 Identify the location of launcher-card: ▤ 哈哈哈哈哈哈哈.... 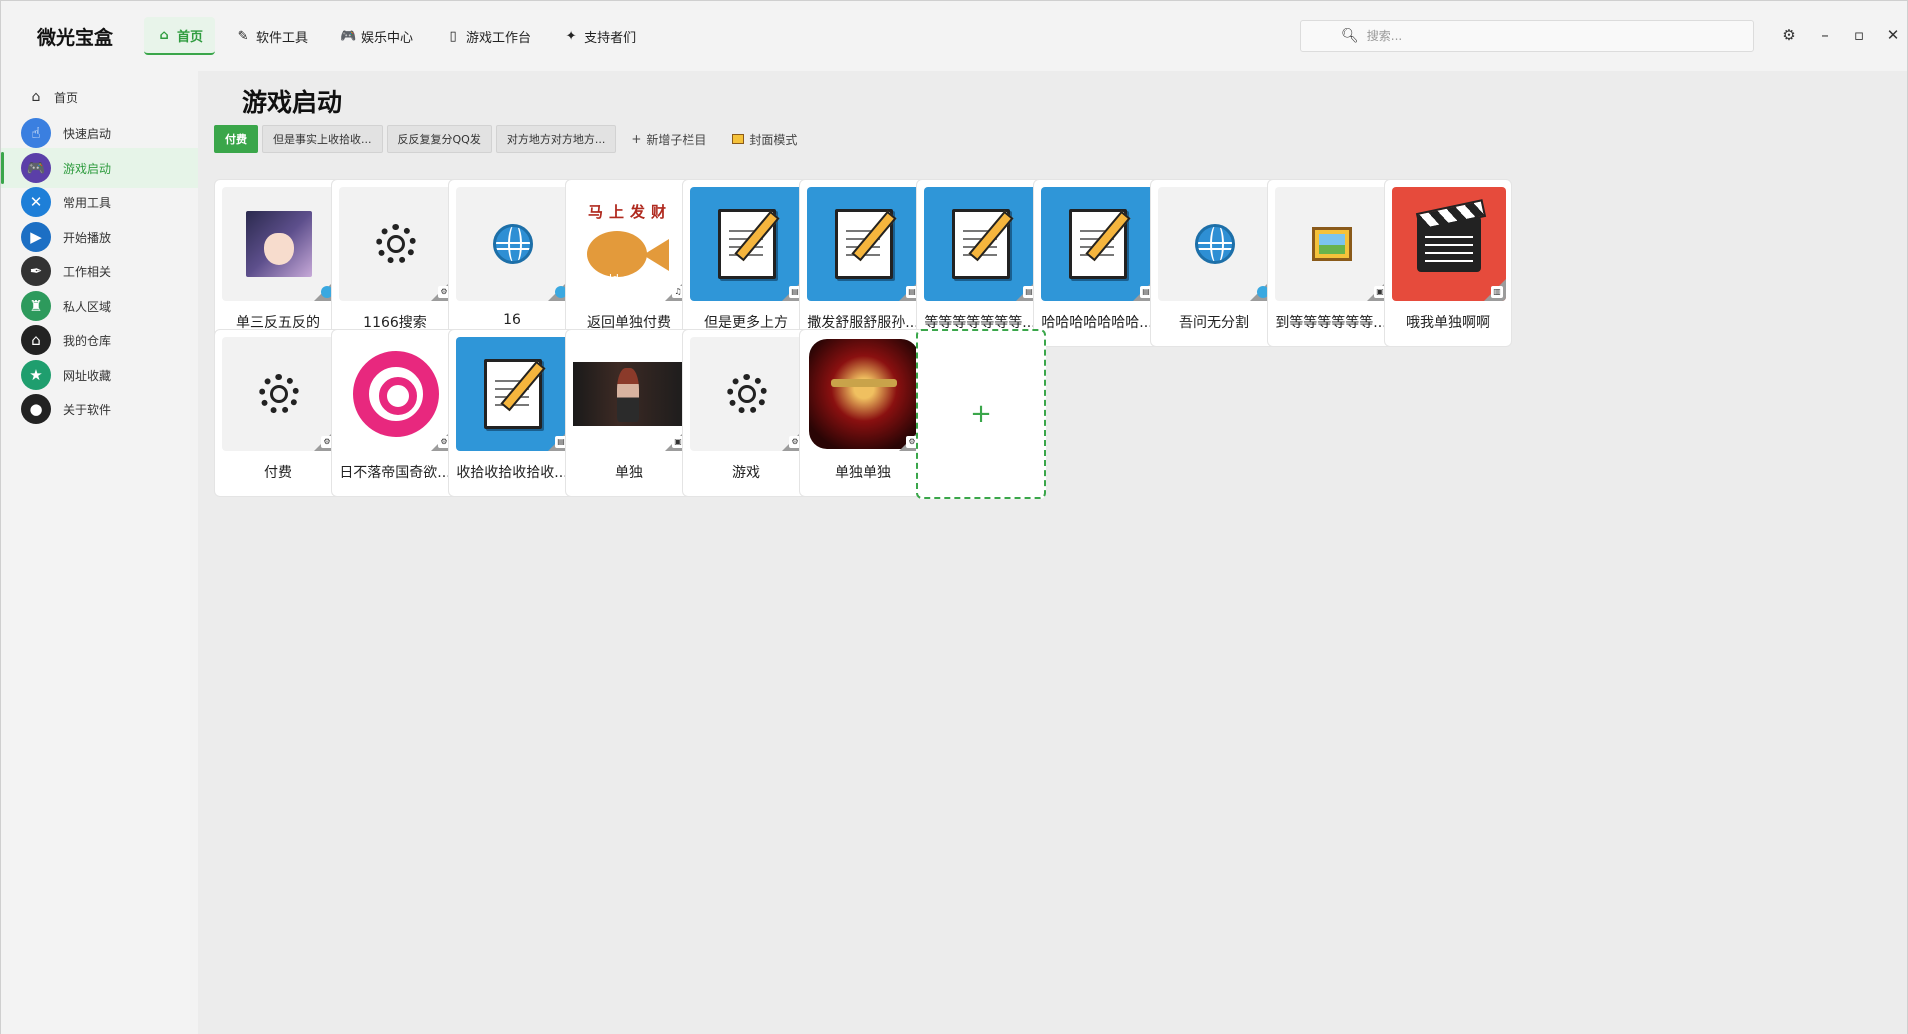
(1097, 263).